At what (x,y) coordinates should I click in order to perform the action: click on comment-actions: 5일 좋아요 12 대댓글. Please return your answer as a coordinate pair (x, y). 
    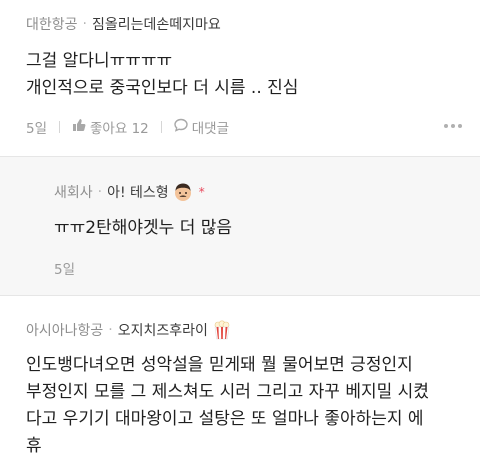
    Looking at the image, I should click on (127, 127).